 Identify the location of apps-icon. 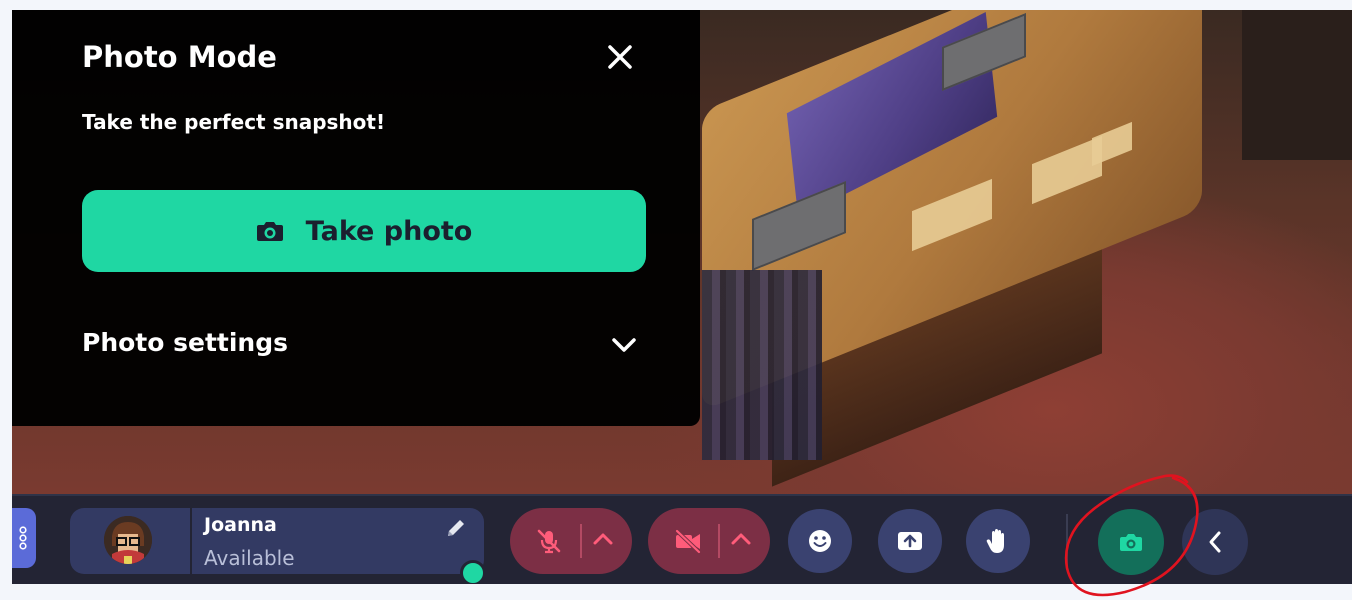
(23, 538).